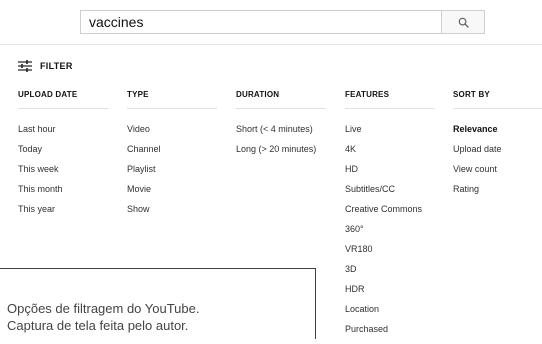 The width and height of the screenshot is (542, 344). I want to click on caption-line-2: Captura de tela feita pelo autor., so click(98, 325).